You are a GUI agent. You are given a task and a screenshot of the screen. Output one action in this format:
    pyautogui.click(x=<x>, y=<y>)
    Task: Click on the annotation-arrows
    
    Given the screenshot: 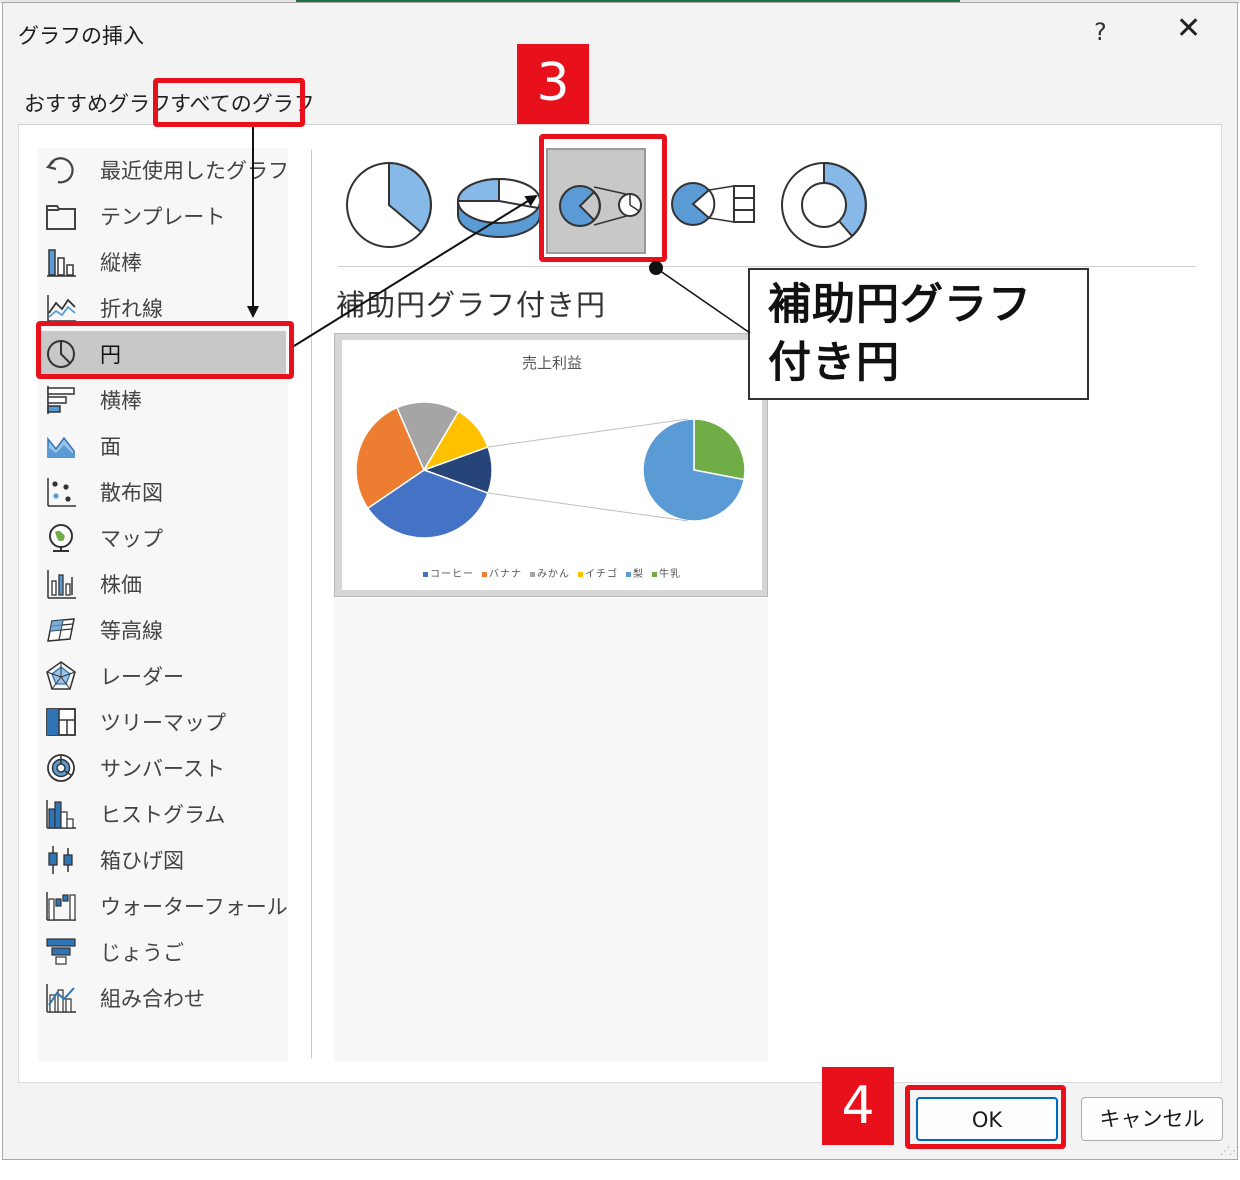 What is the action you would take?
    pyautogui.click(x=499, y=237)
    